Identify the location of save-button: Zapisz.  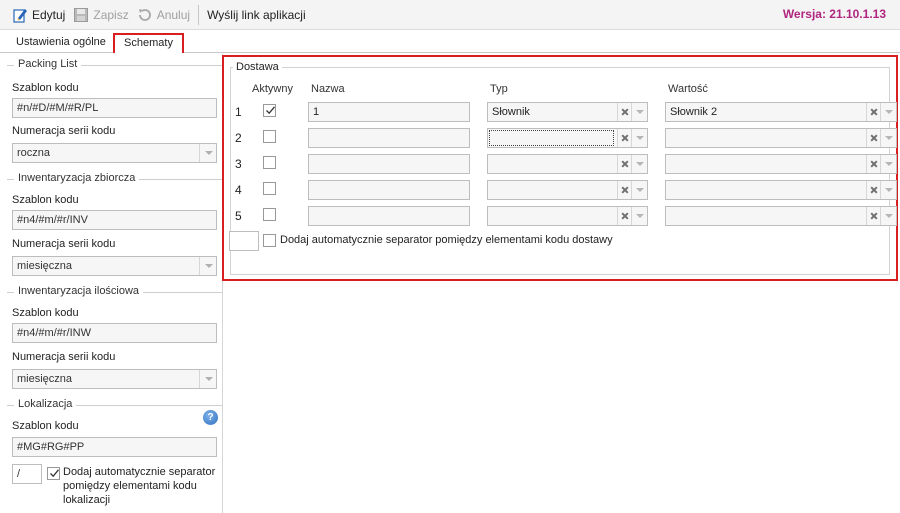
(100, 15).